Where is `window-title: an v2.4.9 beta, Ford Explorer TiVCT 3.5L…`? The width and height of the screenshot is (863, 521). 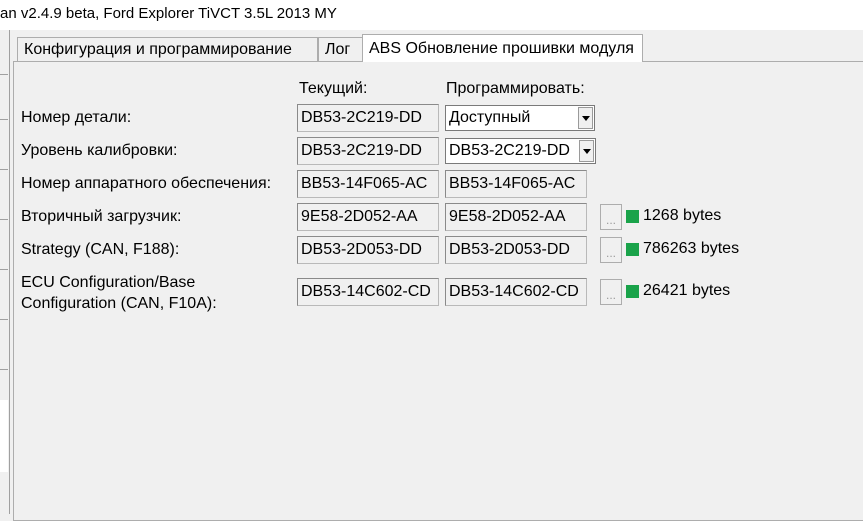
window-title: an v2.4.9 beta, Ford Explorer TiVCT 3.5L… is located at coordinates (168, 13).